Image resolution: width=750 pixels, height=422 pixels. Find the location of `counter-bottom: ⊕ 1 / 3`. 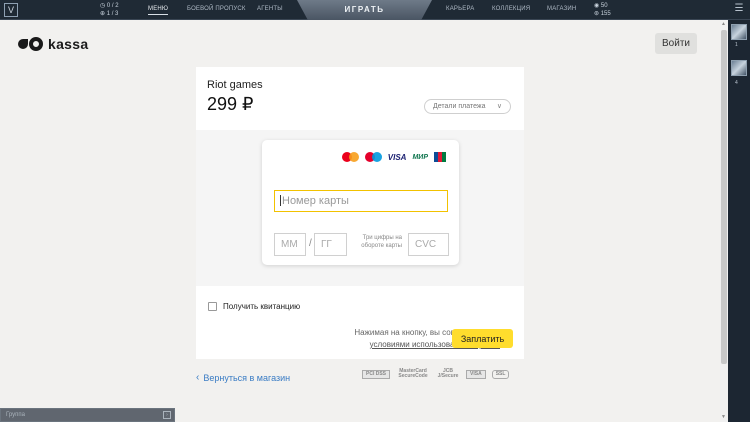

counter-bottom: ⊕ 1 / 3 is located at coordinates (109, 14).